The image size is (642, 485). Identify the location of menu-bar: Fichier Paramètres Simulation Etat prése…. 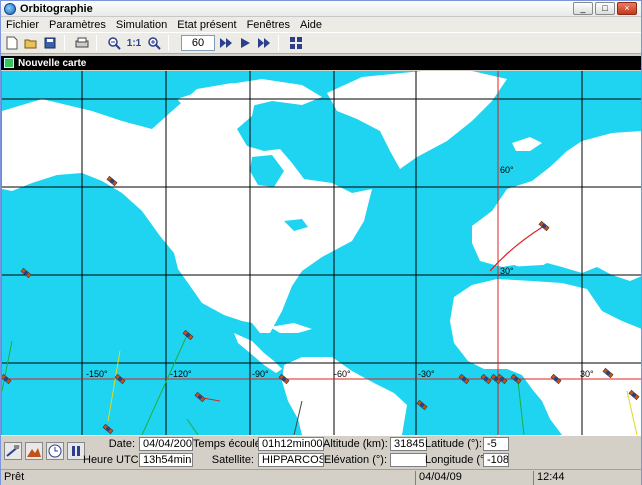
(321, 24).